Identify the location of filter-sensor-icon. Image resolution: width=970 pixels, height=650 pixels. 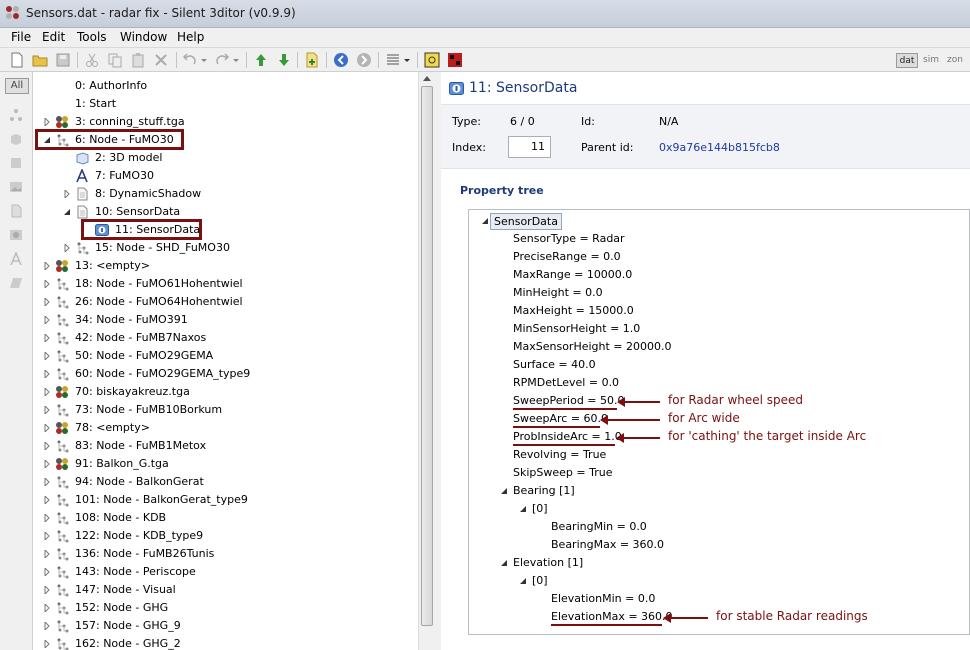
(16, 235).